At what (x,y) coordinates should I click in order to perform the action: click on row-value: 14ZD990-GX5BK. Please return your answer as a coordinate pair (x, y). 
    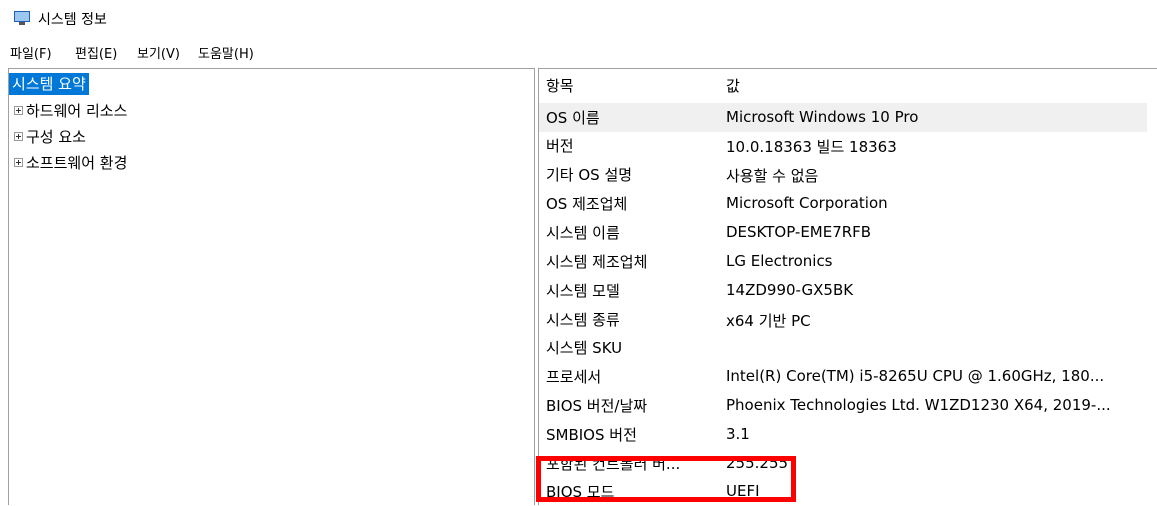
    Looking at the image, I should click on (790, 290).